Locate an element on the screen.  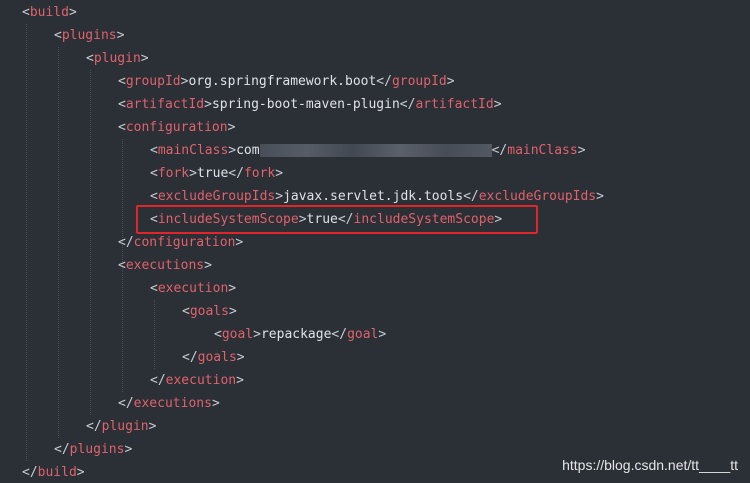
code-line: <goals> is located at coordinates (209, 311).